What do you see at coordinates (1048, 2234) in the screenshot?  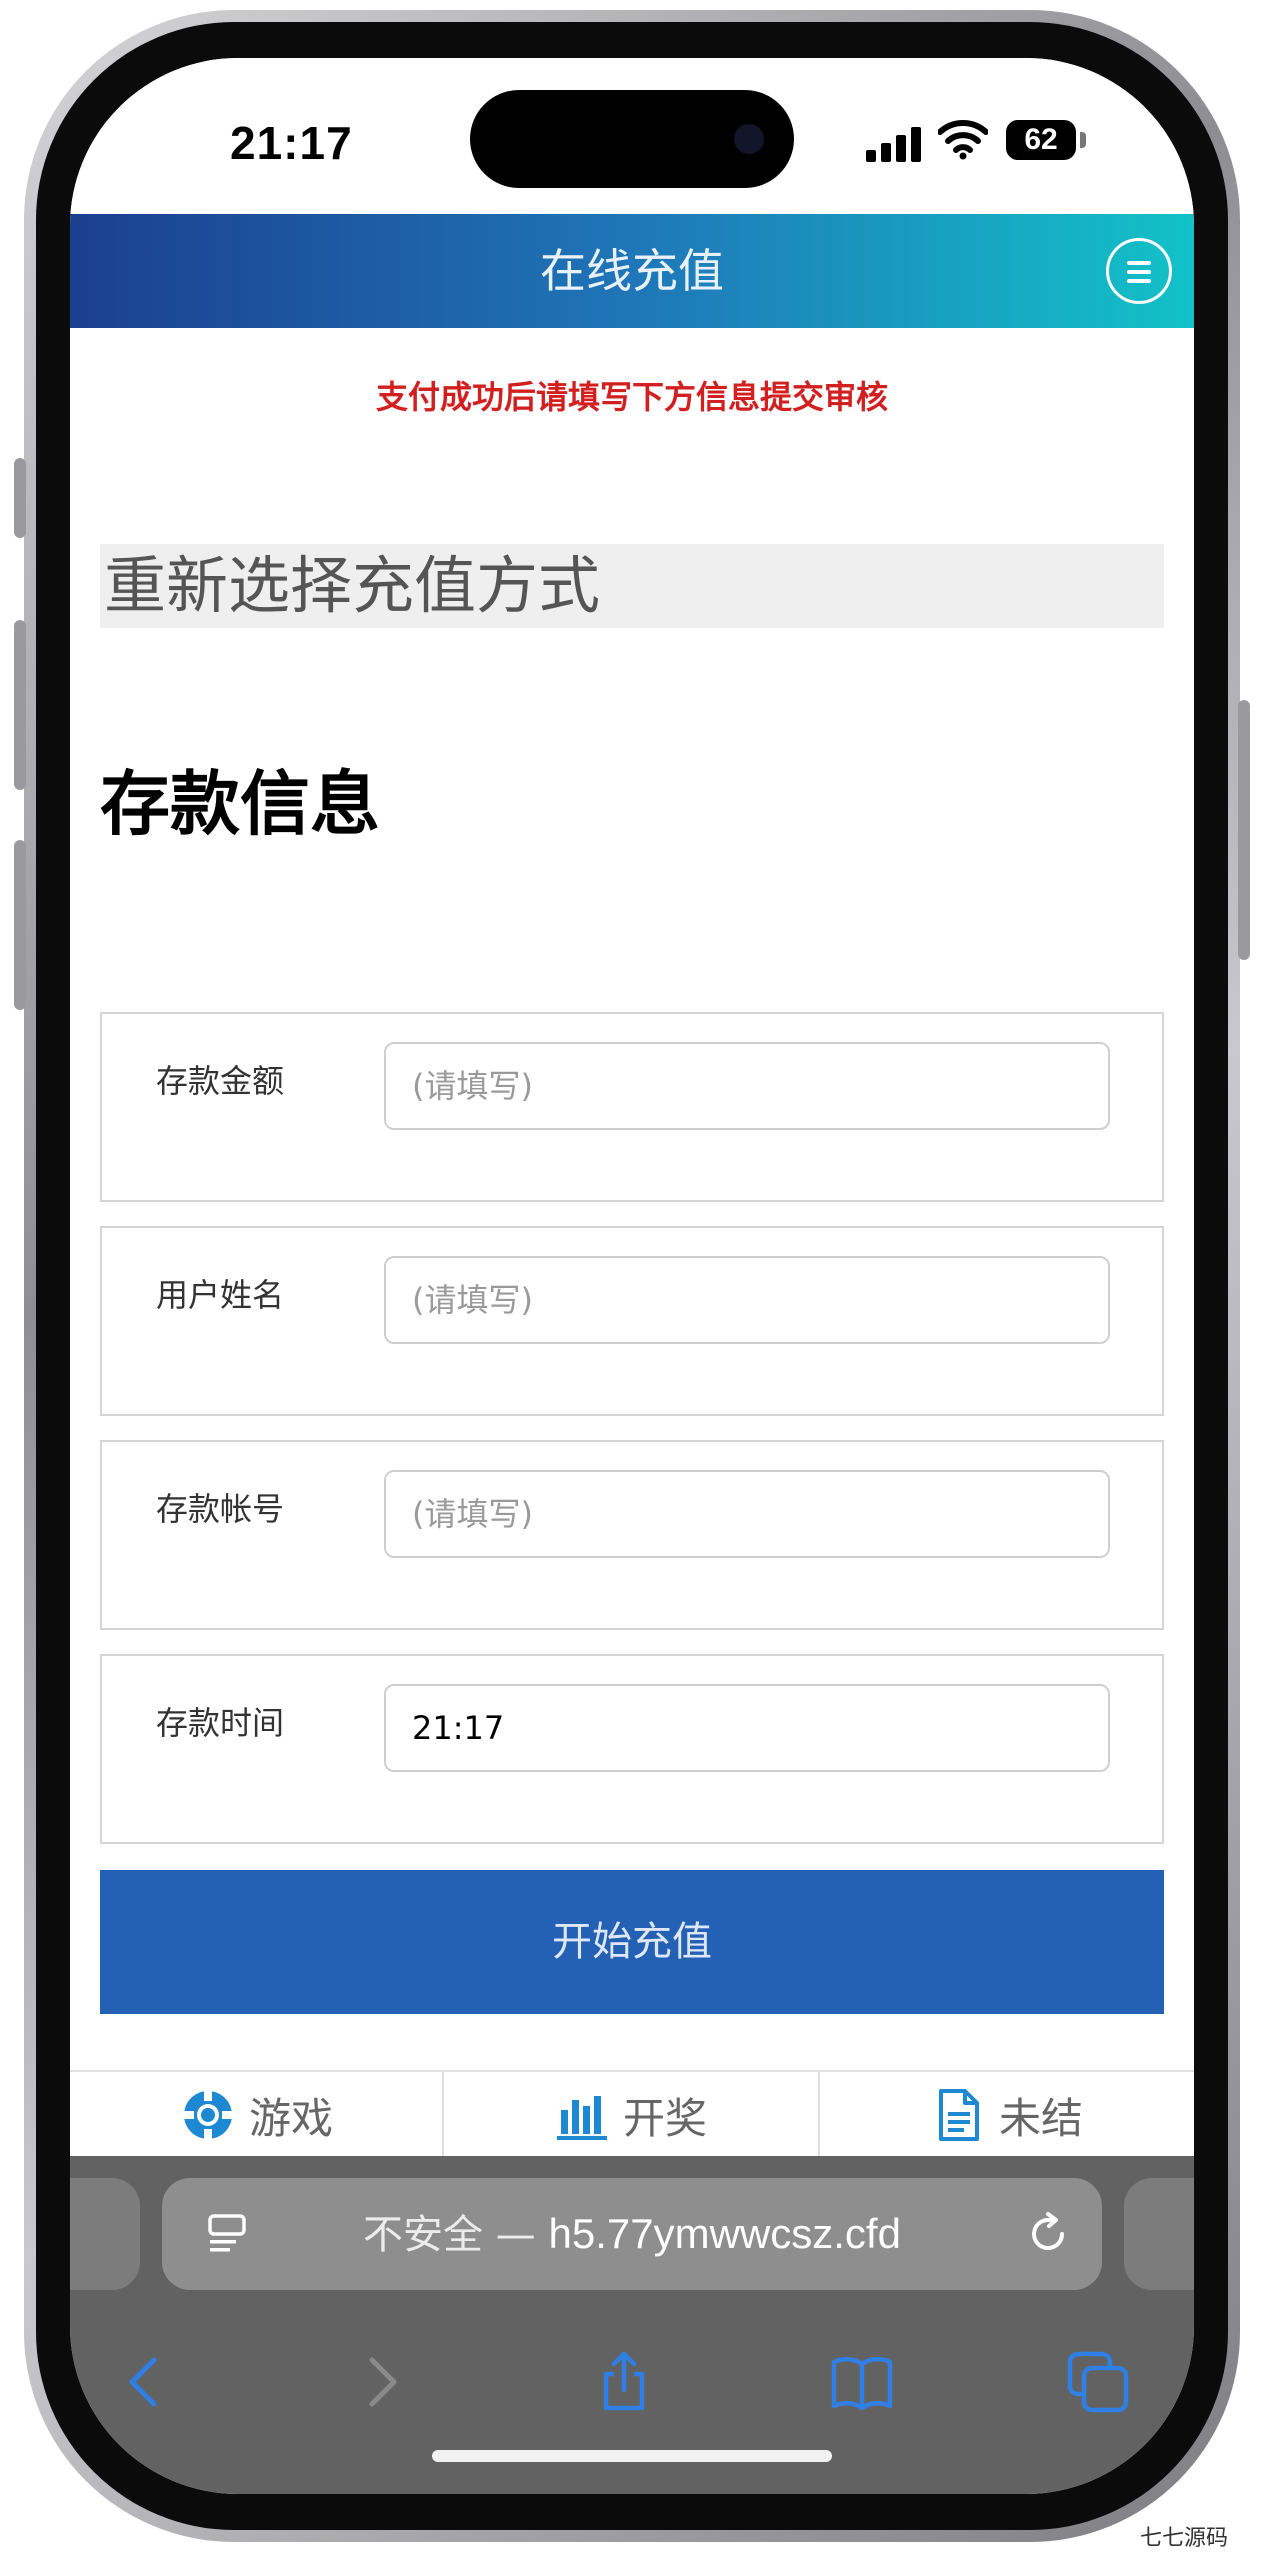 I see `reload-icon` at bounding box center [1048, 2234].